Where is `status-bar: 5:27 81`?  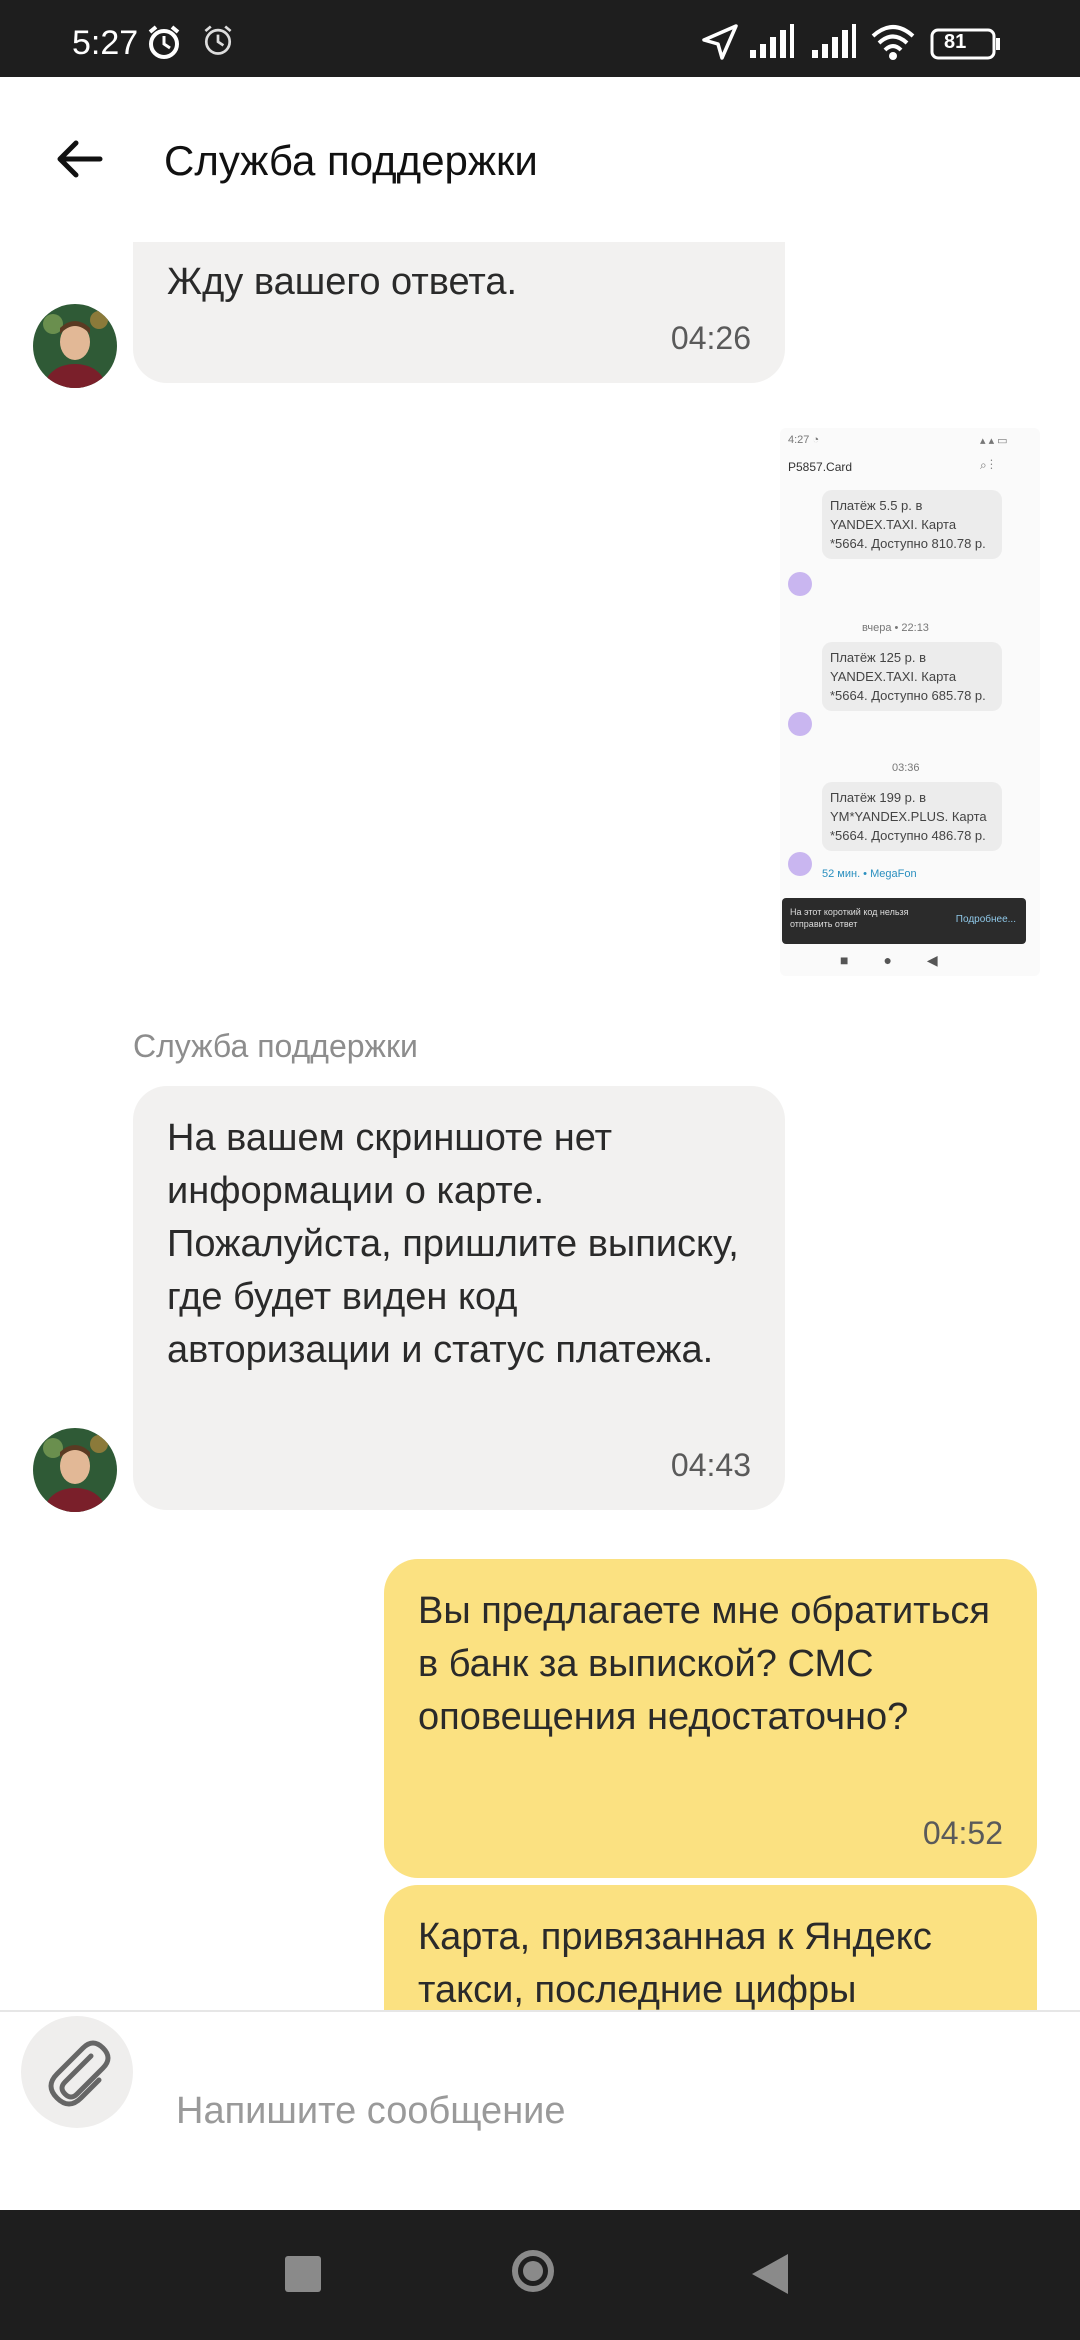
status-bar: 5:27 81 is located at coordinates (540, 38).